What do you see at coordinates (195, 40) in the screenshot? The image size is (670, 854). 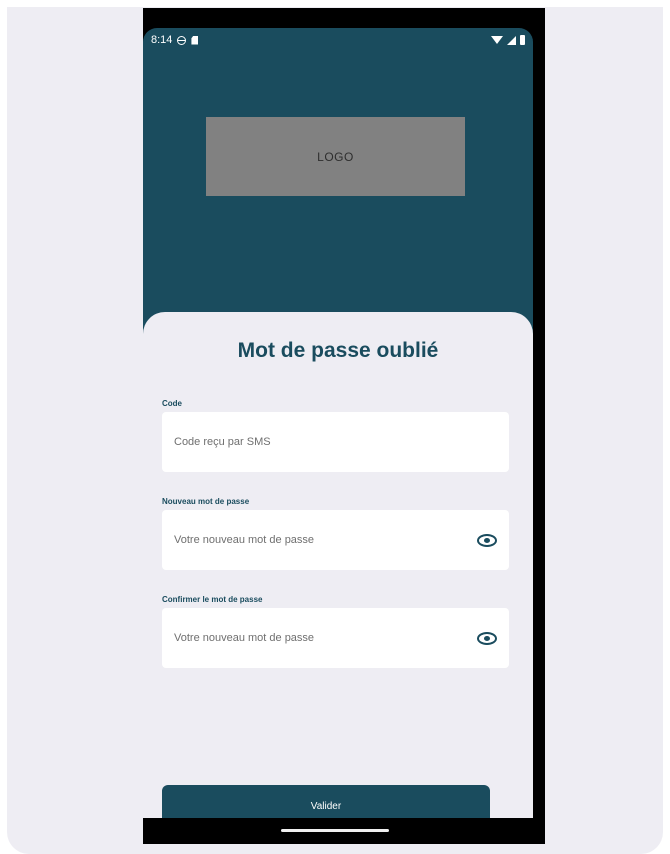 I see `sim-card-icon` at bounding box center [195, 40].